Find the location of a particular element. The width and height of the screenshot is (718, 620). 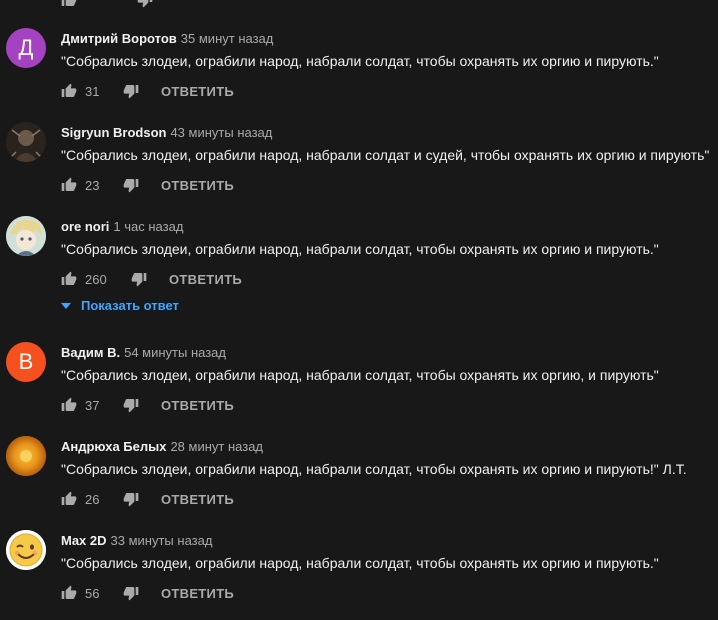

comment-actions: 31 ОТВЕТИТЬ is located at coordinates (147, 91).